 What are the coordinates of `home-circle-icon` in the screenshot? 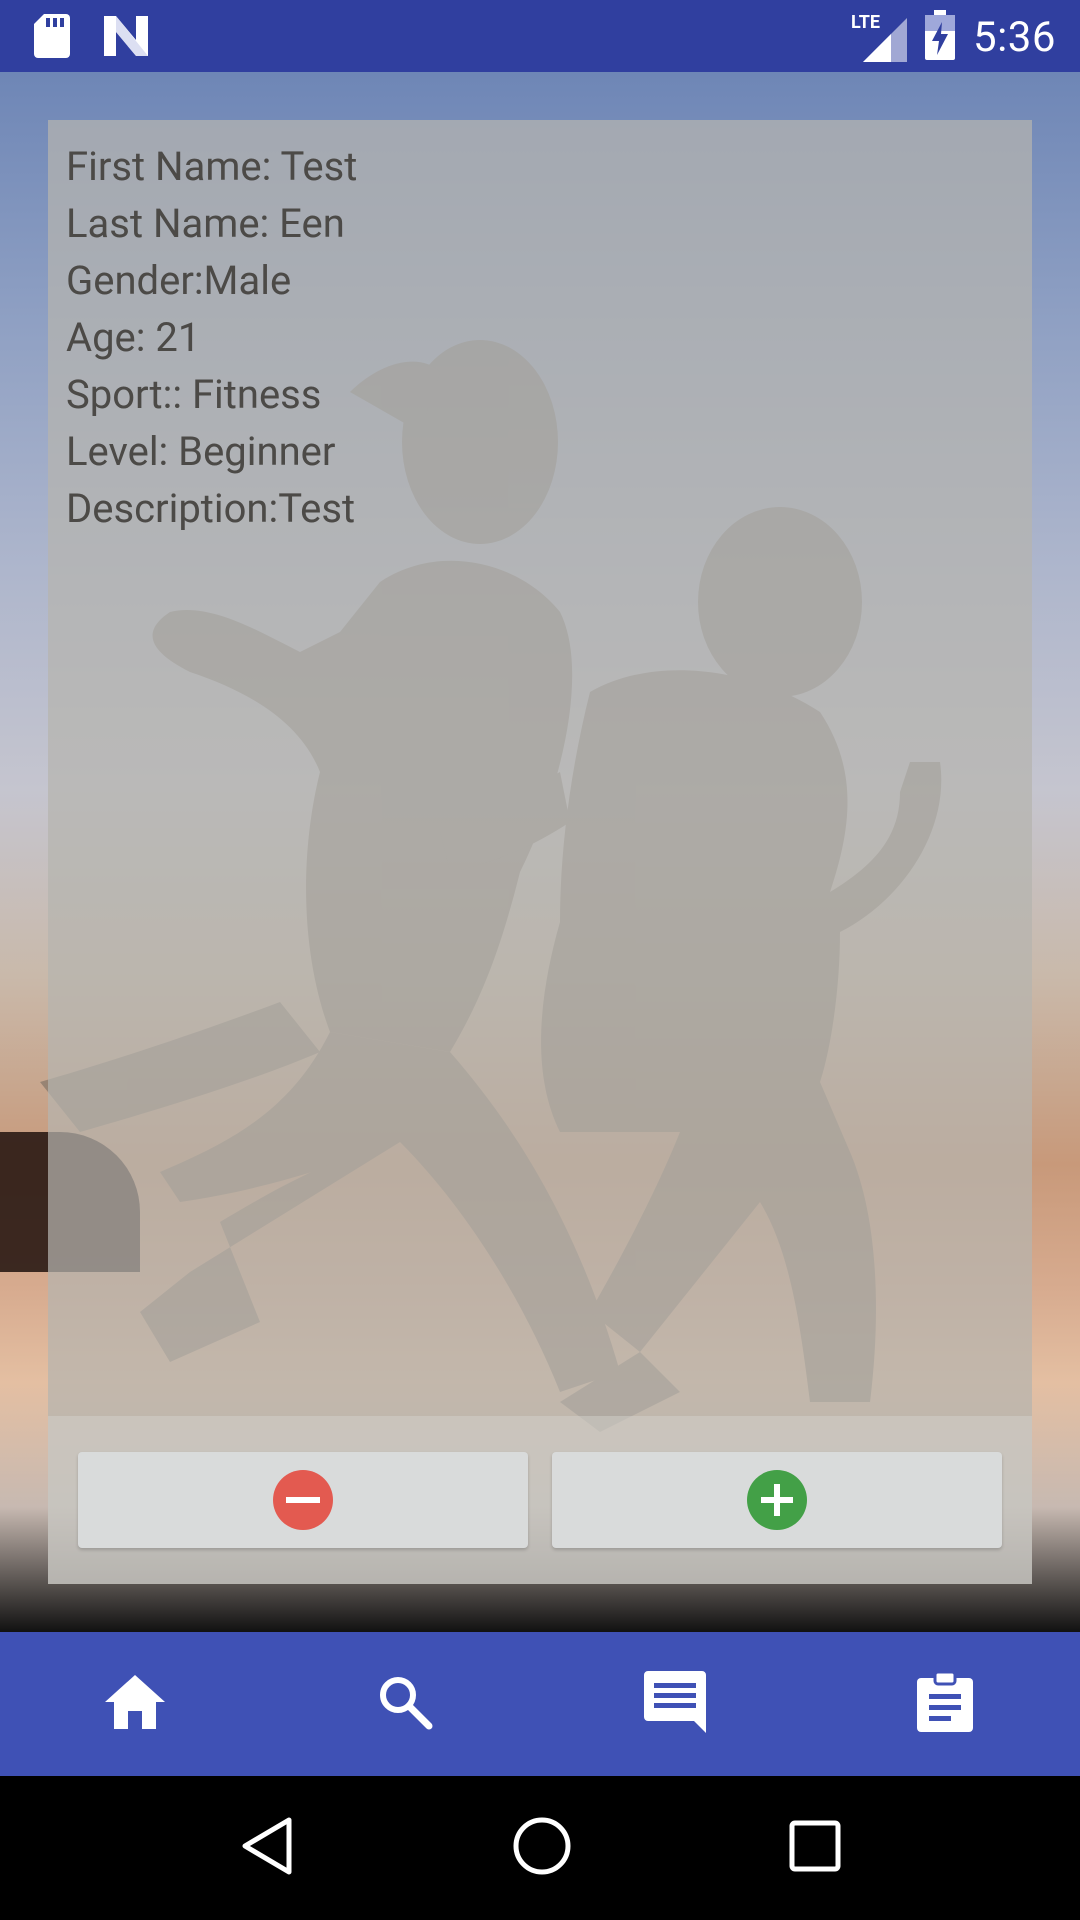 It's located at (542, 1848).